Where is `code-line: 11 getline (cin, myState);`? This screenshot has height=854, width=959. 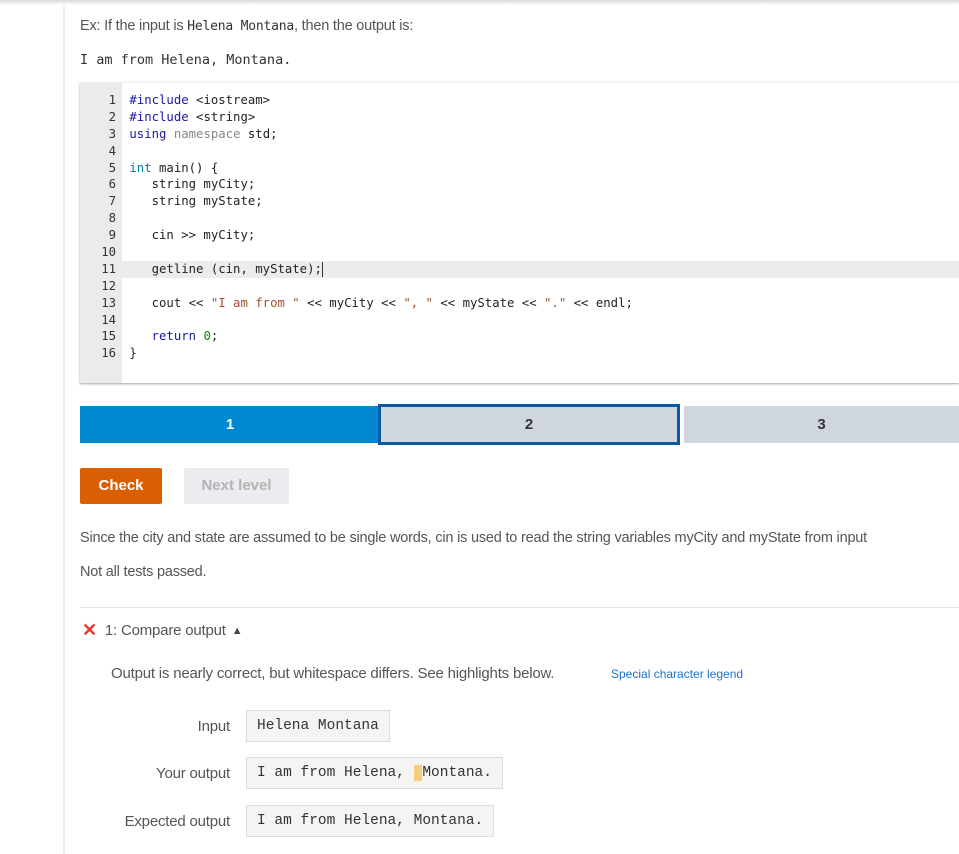 code-line: 11 getline (cin, myState); is located at coordinates (519, 269).